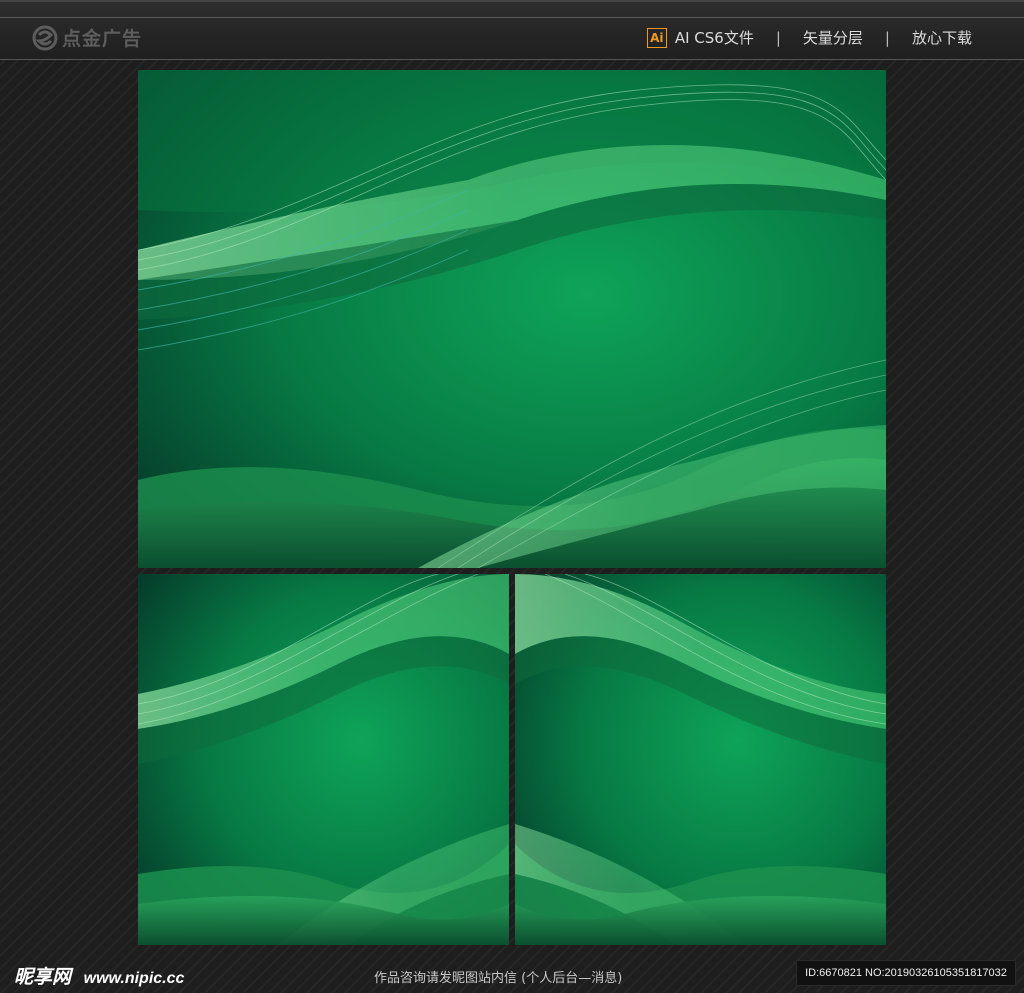  I want to click on preview-panel-bottom-right, so click(700, 759).